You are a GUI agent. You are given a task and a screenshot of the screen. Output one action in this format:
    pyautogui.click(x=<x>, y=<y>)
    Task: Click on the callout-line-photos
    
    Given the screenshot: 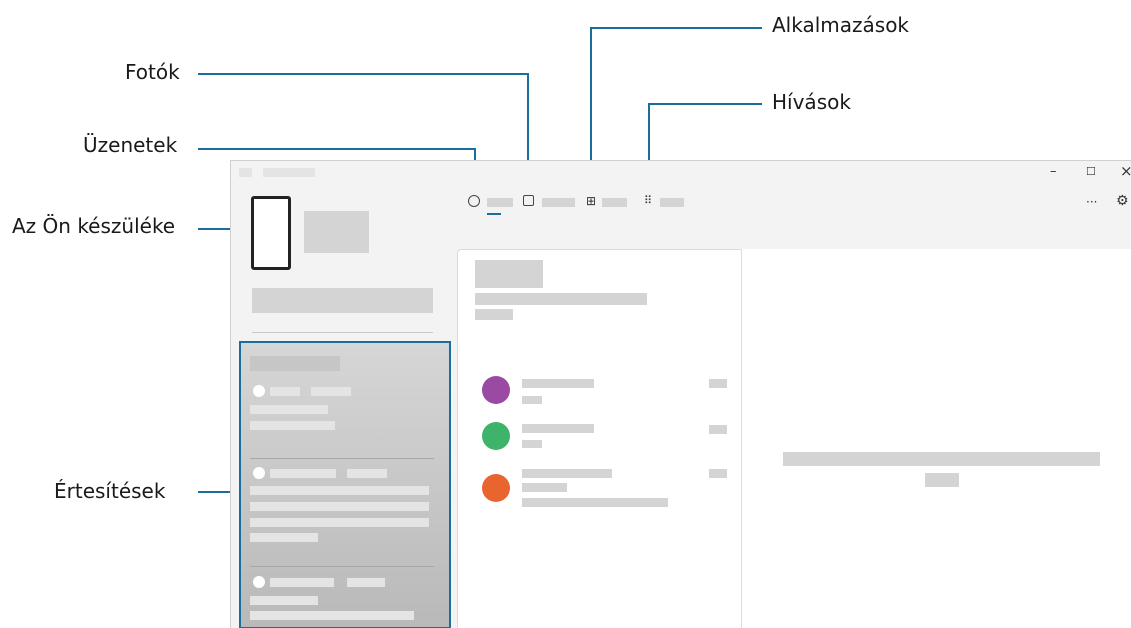 What is the action you would take?
    pyautogui.click(x=363, y=74)
    